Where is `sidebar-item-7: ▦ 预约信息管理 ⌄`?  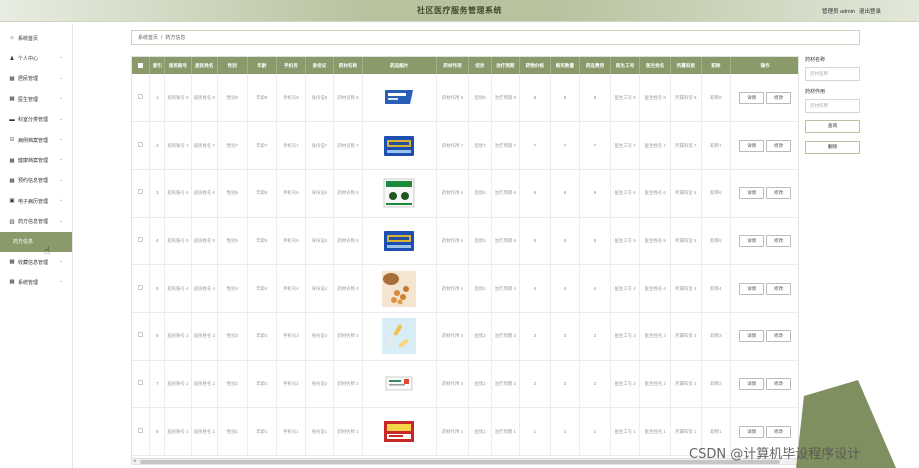
sidebar-item-7: ▦ 预约信息管理 ⌄ is located at coordinates (36, 181).